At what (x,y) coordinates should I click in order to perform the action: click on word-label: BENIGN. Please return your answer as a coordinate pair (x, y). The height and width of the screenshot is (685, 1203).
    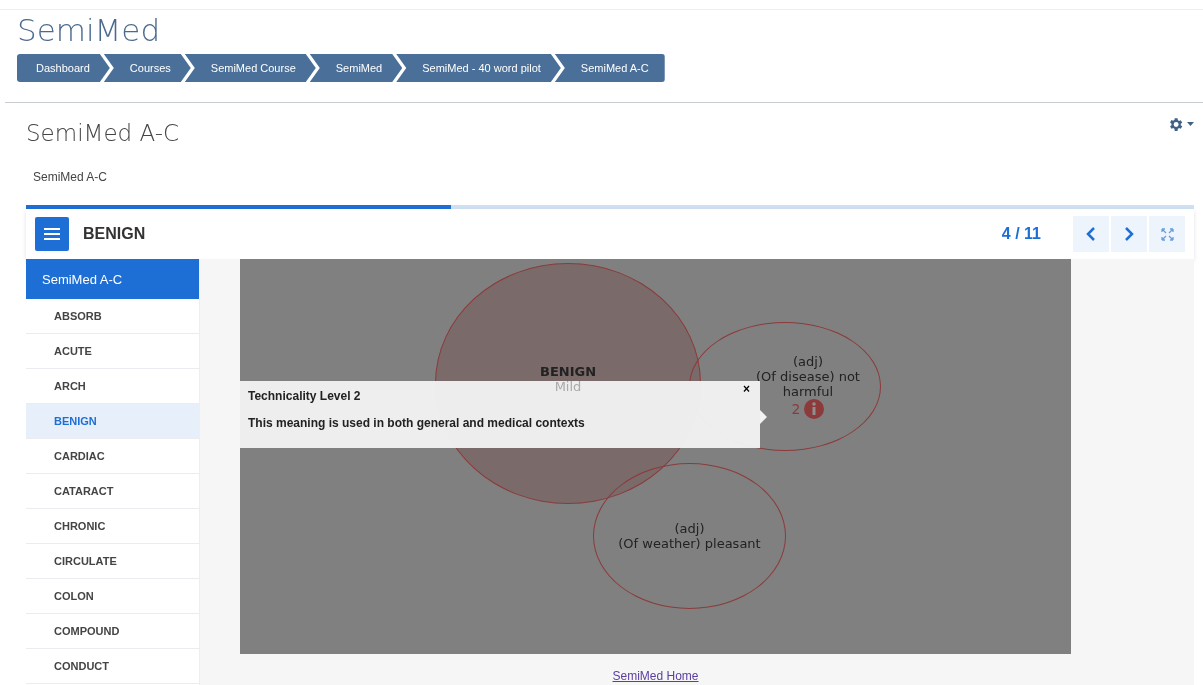
    Looking at the image, I should click on (568, 371).